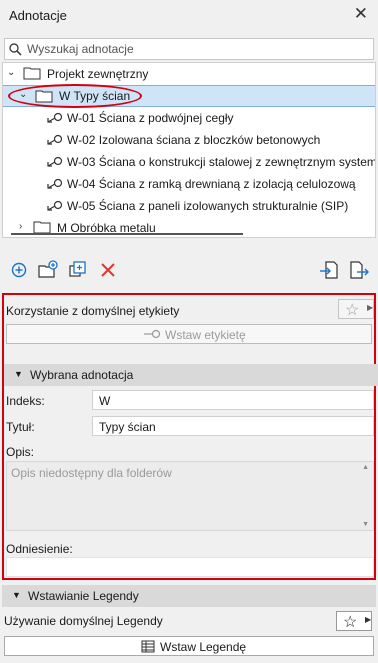 The width and height of the screenshot is (378, 663). I want to click on title-value: Typy ścian, so click(127, 427).